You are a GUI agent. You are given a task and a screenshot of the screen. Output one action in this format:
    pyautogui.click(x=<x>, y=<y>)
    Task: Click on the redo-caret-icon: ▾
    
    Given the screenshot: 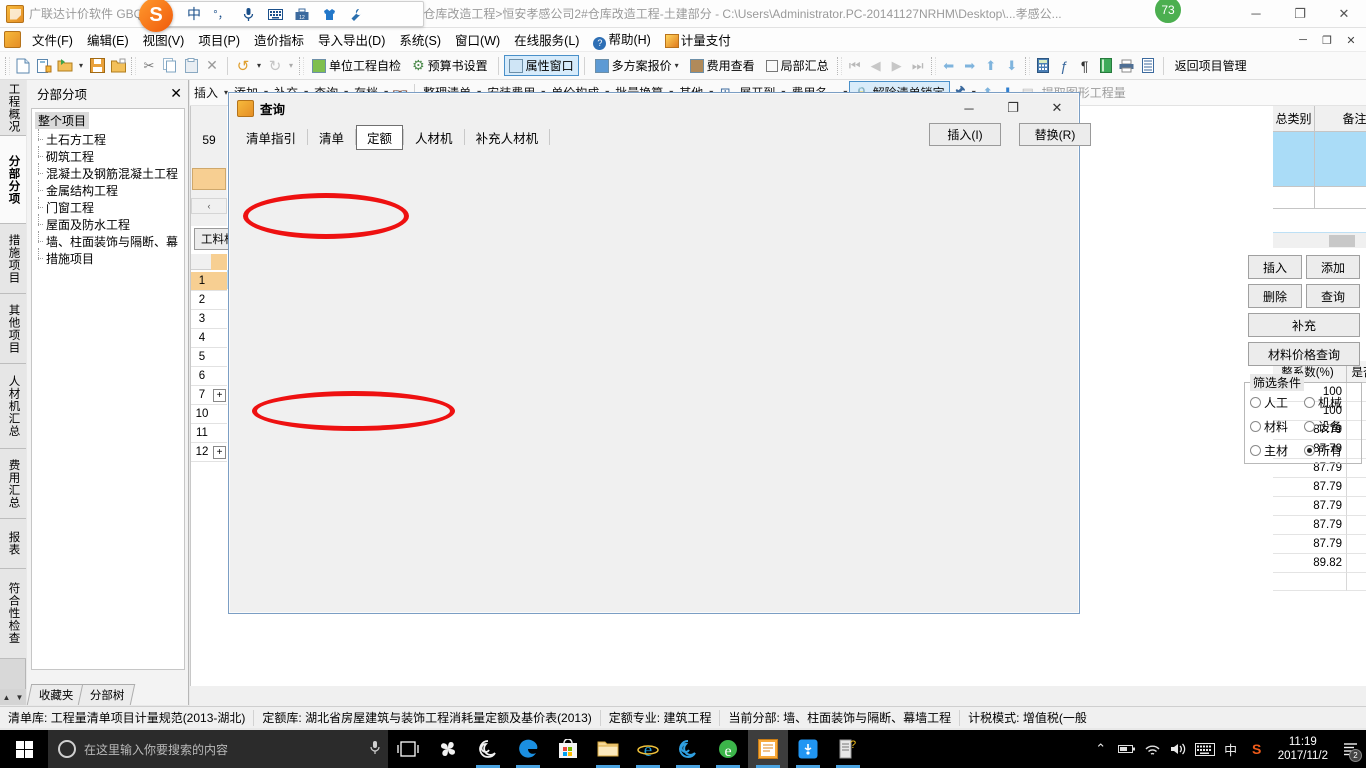 What is the action you would take?
    pyautogui.click(x=291, y=66)
    